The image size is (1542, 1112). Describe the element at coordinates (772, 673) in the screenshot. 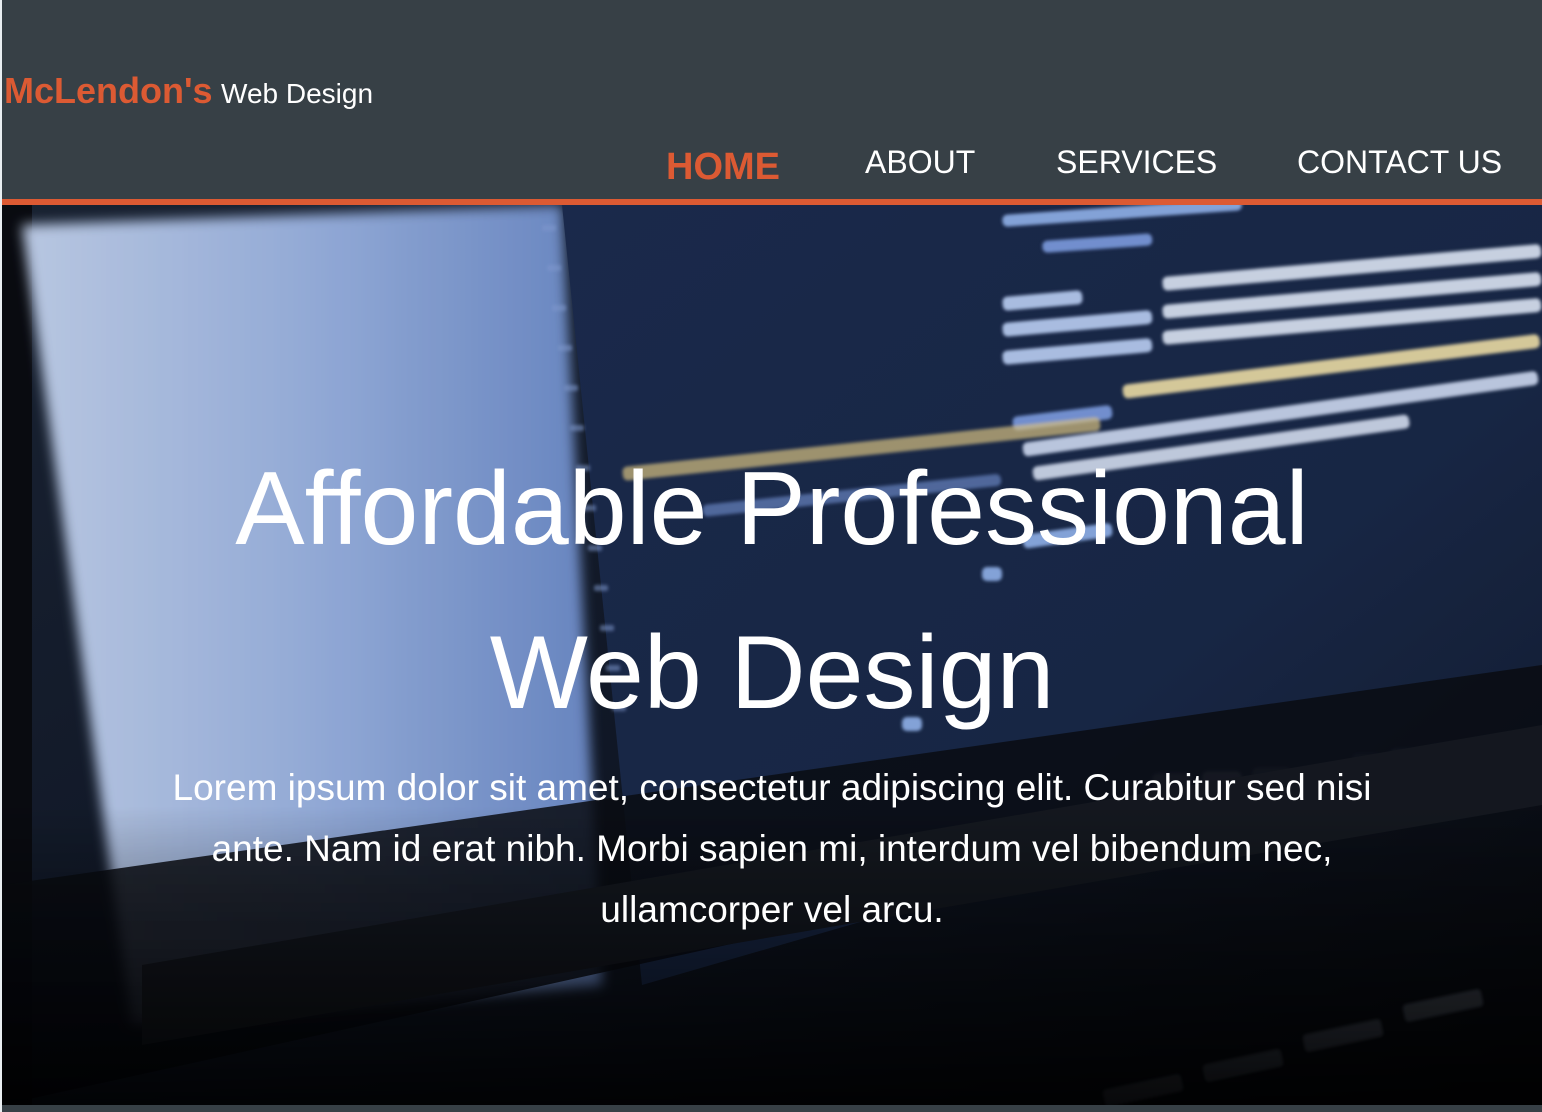

I see `hero-title-line-2: Web Design` at that location.